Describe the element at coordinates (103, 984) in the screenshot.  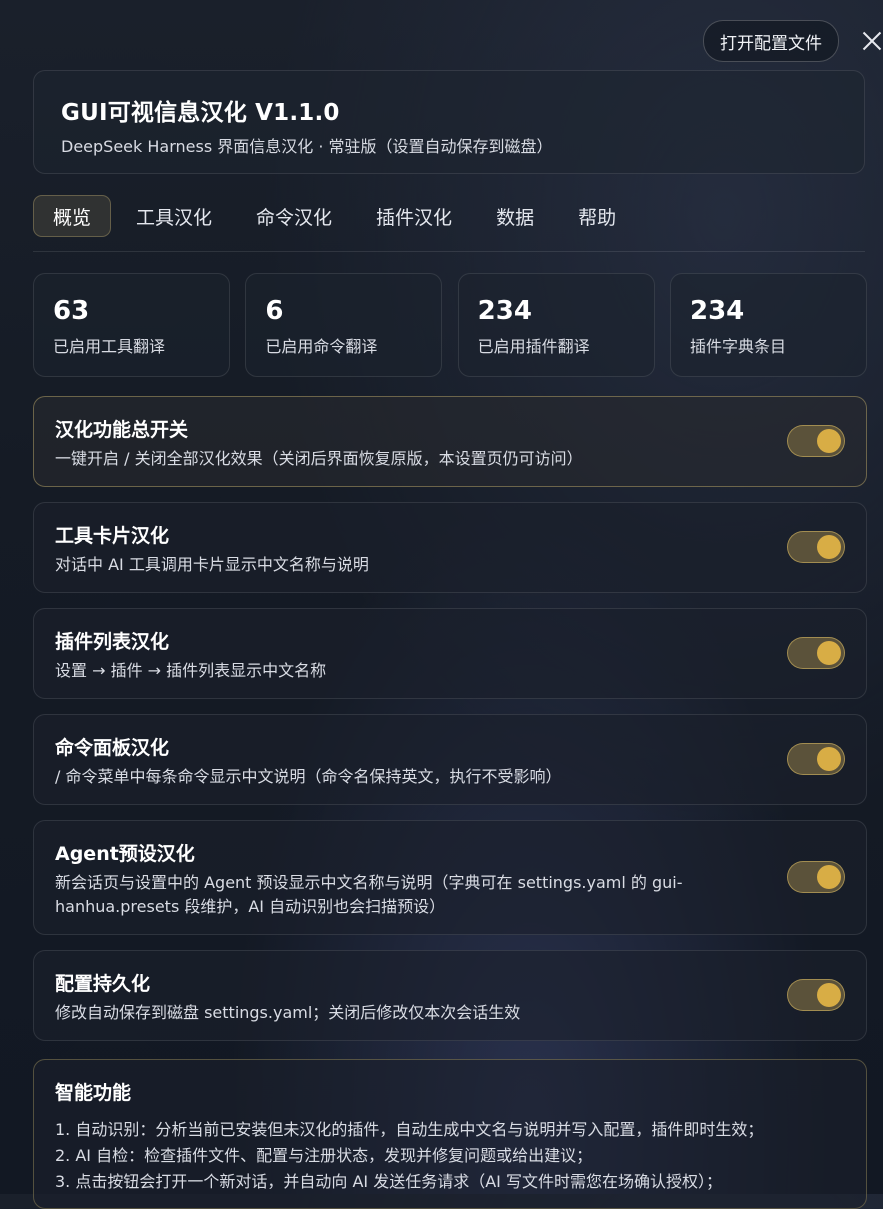
I see `setting-title: 配置持久化` at that location.